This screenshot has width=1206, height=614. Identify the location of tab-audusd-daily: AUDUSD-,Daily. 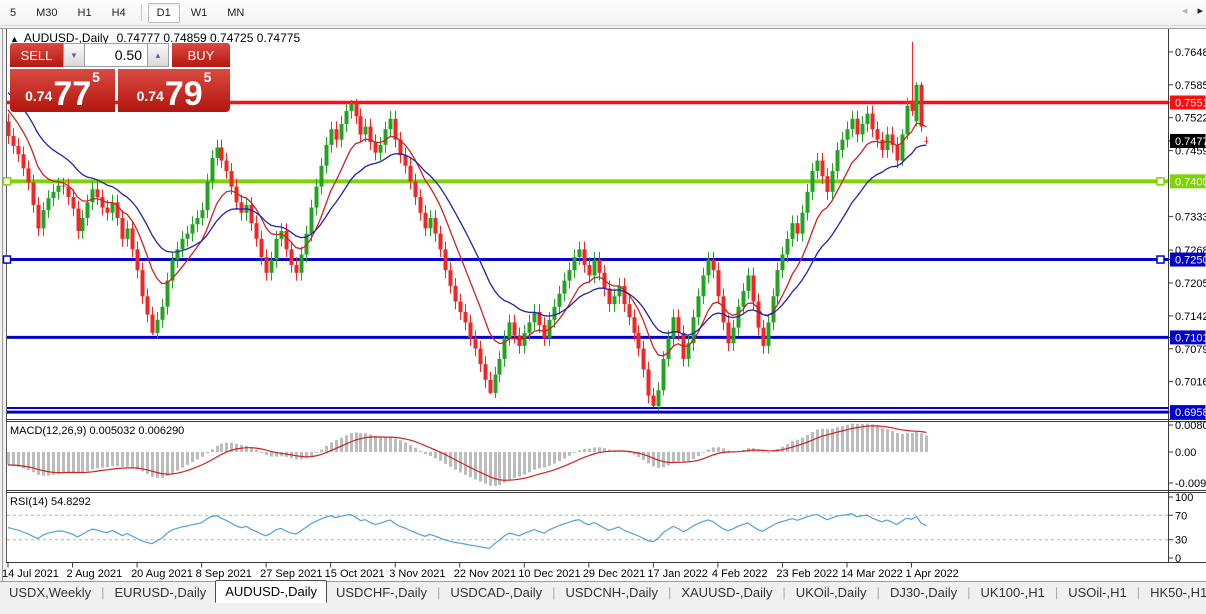
(271, 591).